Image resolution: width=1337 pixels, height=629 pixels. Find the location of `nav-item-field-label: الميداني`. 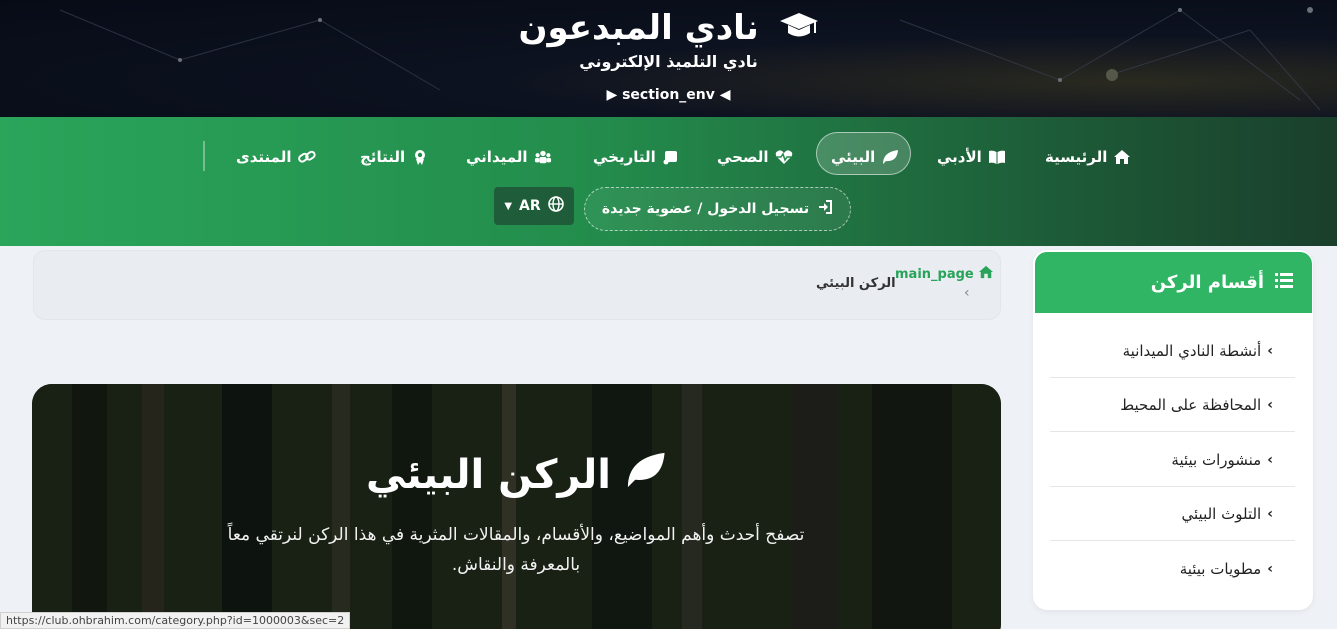

nav-item-field-label: الميداني is located at coordinates (497, 157).